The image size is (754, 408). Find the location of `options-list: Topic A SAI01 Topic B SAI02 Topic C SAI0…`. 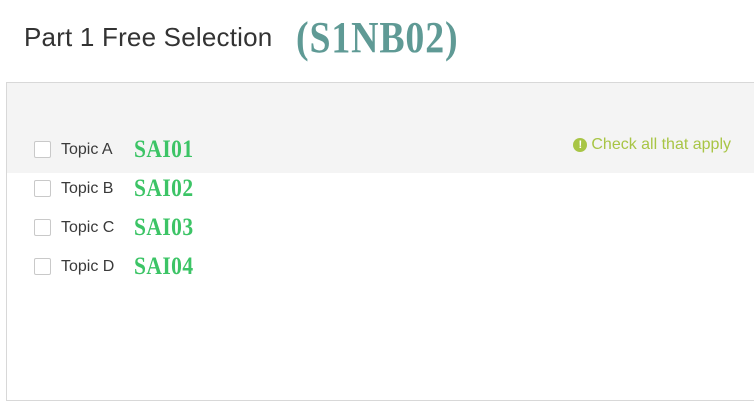

options-list: Topic A SAI01 Topic B SAI02 Topic C SAI0… is located at coordinates (118, 208).